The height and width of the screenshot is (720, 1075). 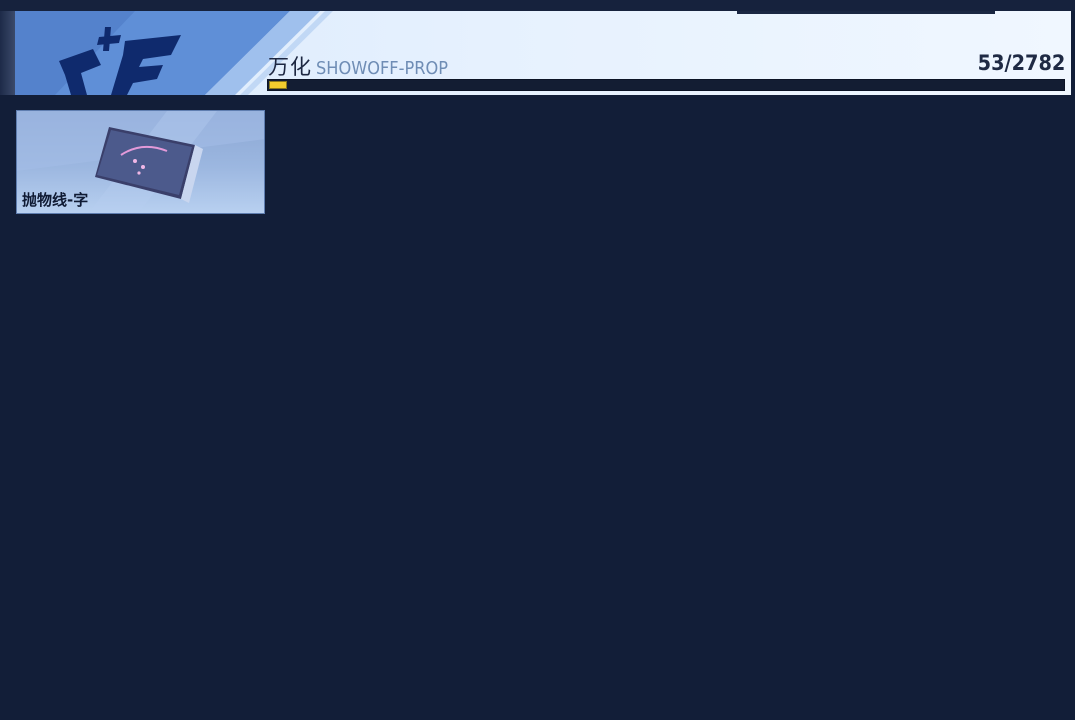 I want to click on item-card: 抛物线-字, so click(x=140, y=162).